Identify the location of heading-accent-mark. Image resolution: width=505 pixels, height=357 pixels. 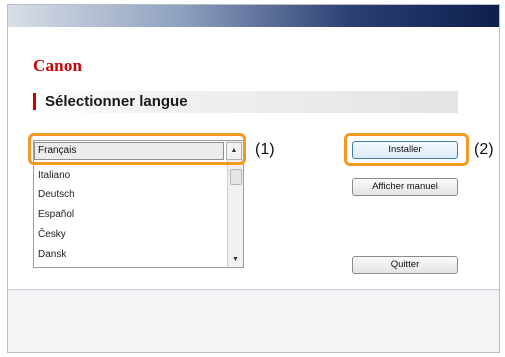
(34, 101).